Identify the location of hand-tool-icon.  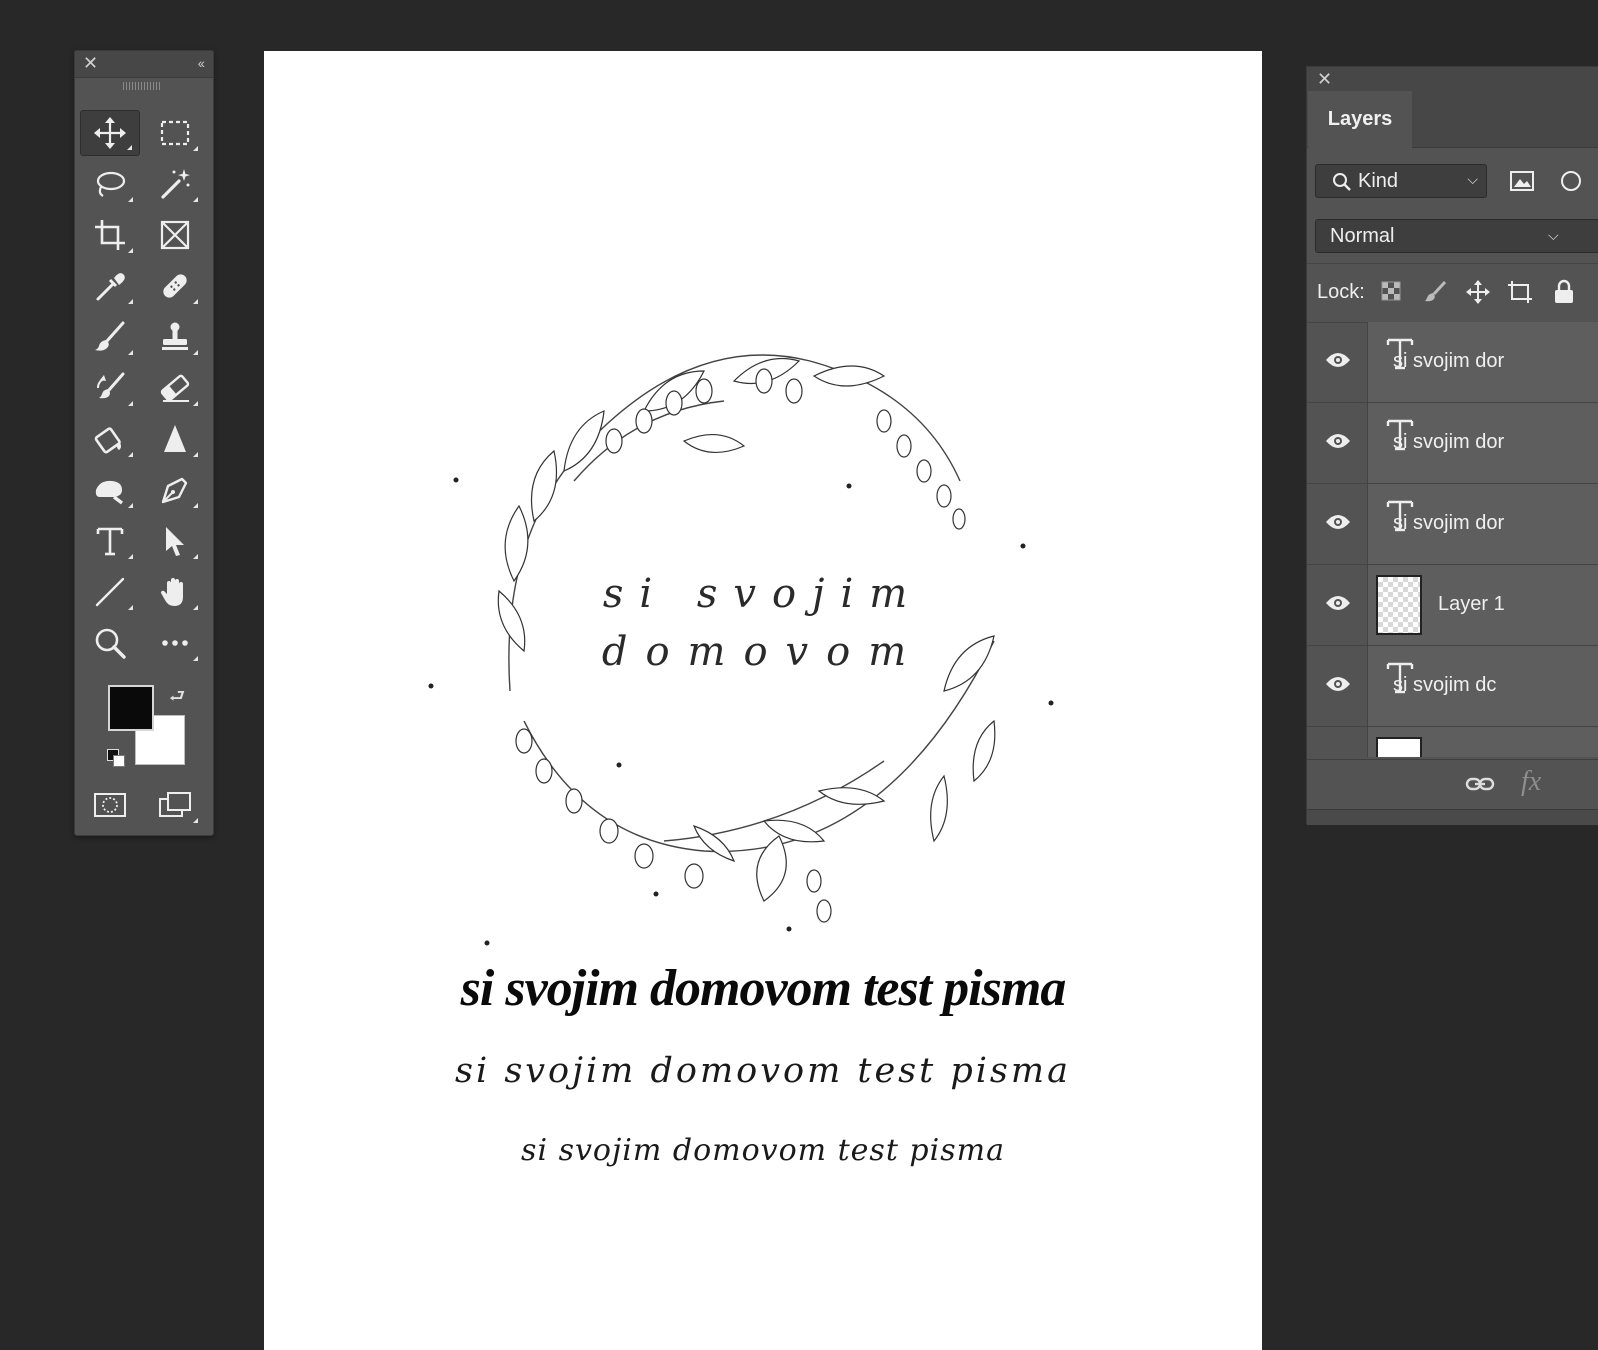
(171, 592).